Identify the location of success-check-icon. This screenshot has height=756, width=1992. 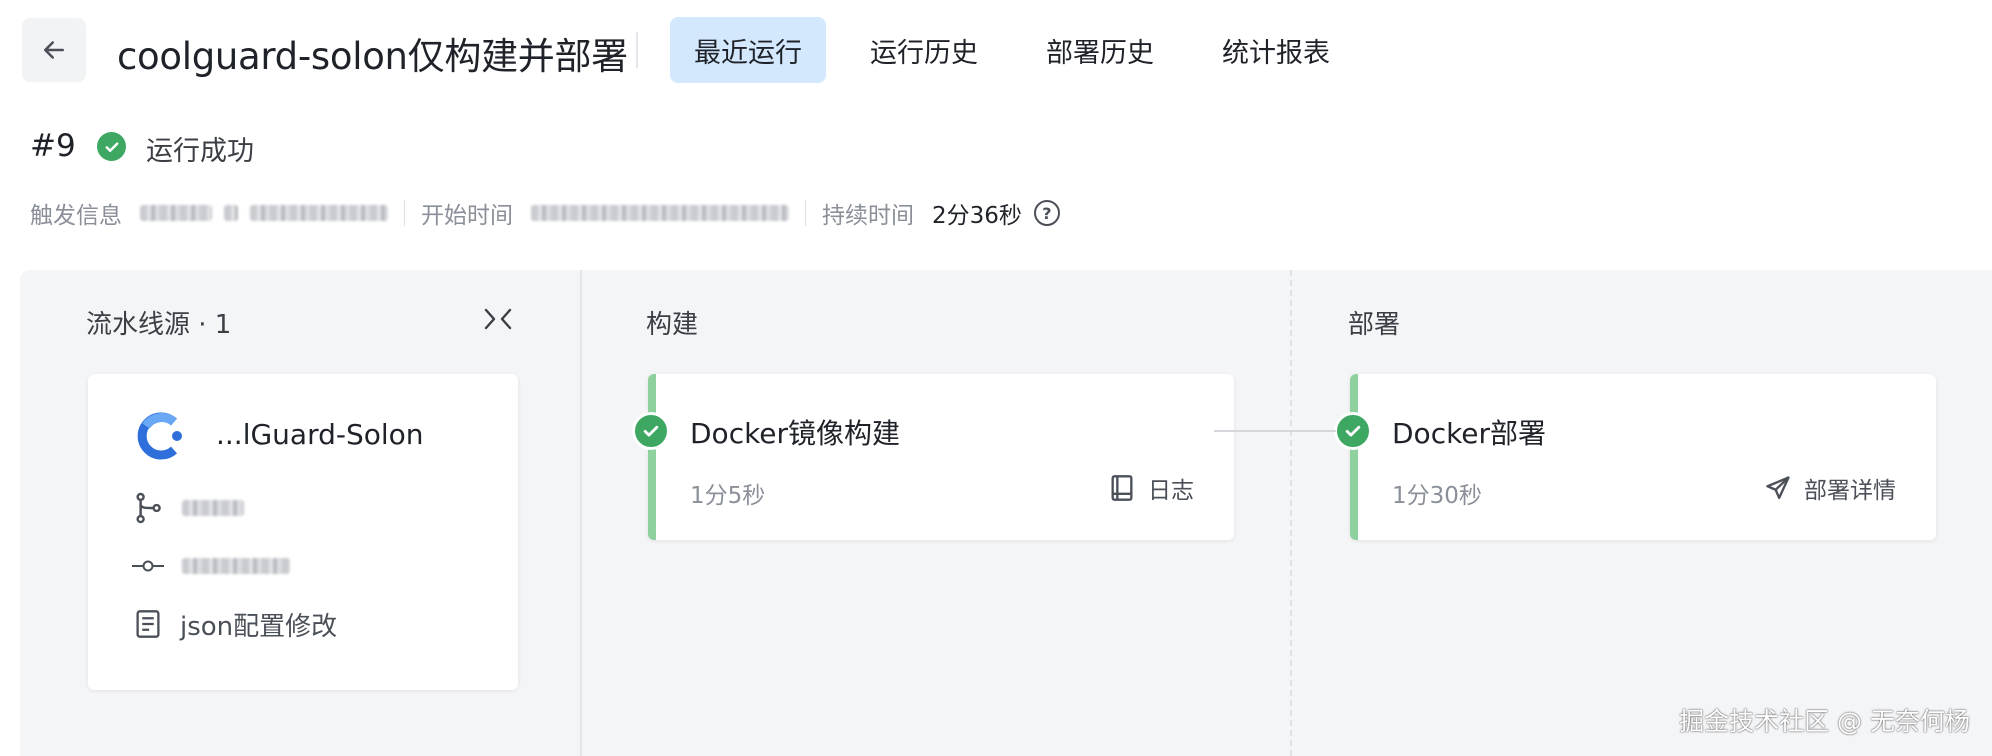
(111, 146).